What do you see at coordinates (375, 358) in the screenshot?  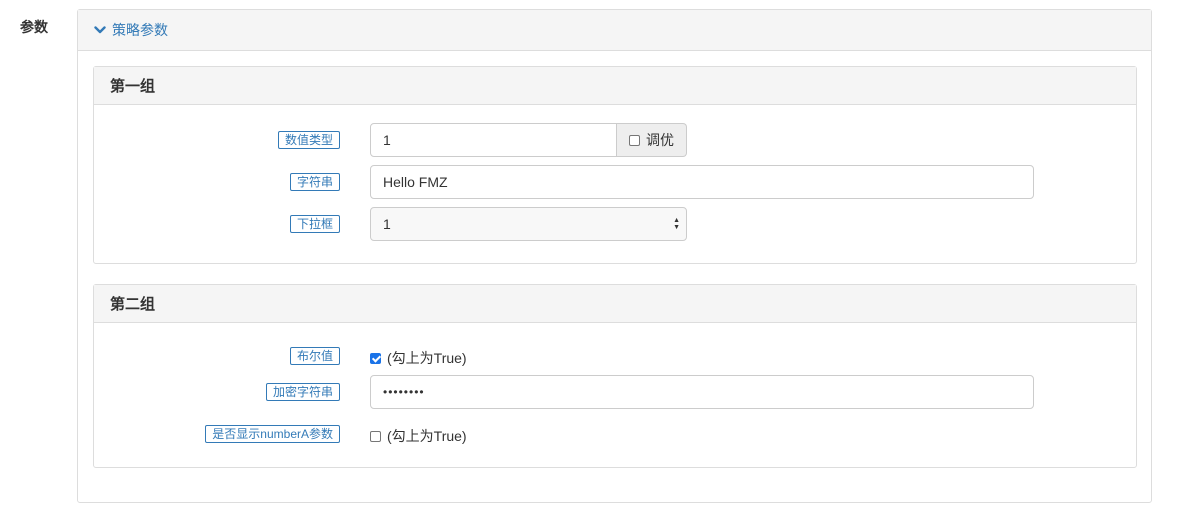 I see `boolean-checkbox` at bounding box center [375, 358].